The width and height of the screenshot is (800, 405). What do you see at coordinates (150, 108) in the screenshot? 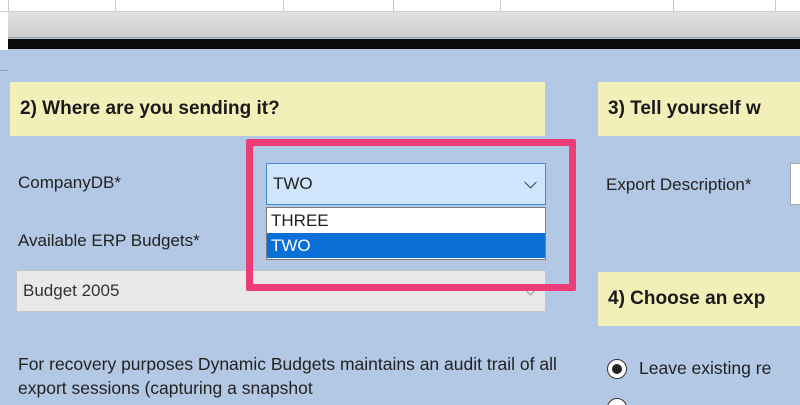
I see `section-2-title: 2) Where are you sending it?` at bounding box center [150, 108].